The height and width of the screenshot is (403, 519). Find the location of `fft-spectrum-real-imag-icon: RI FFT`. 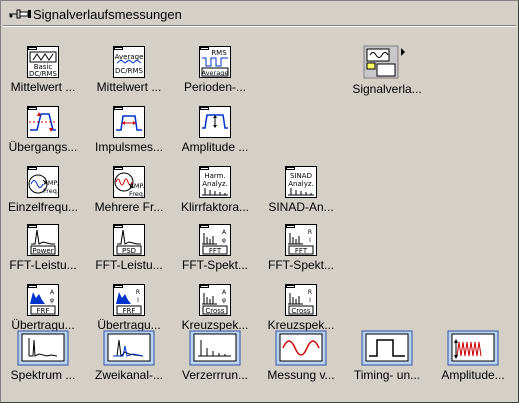

fft-spectrum-real-imag-icon: RI FFT is located at coordinates (301, 240).